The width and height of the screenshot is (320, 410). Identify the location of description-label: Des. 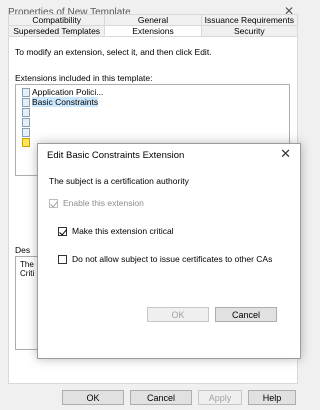
(23, 250).